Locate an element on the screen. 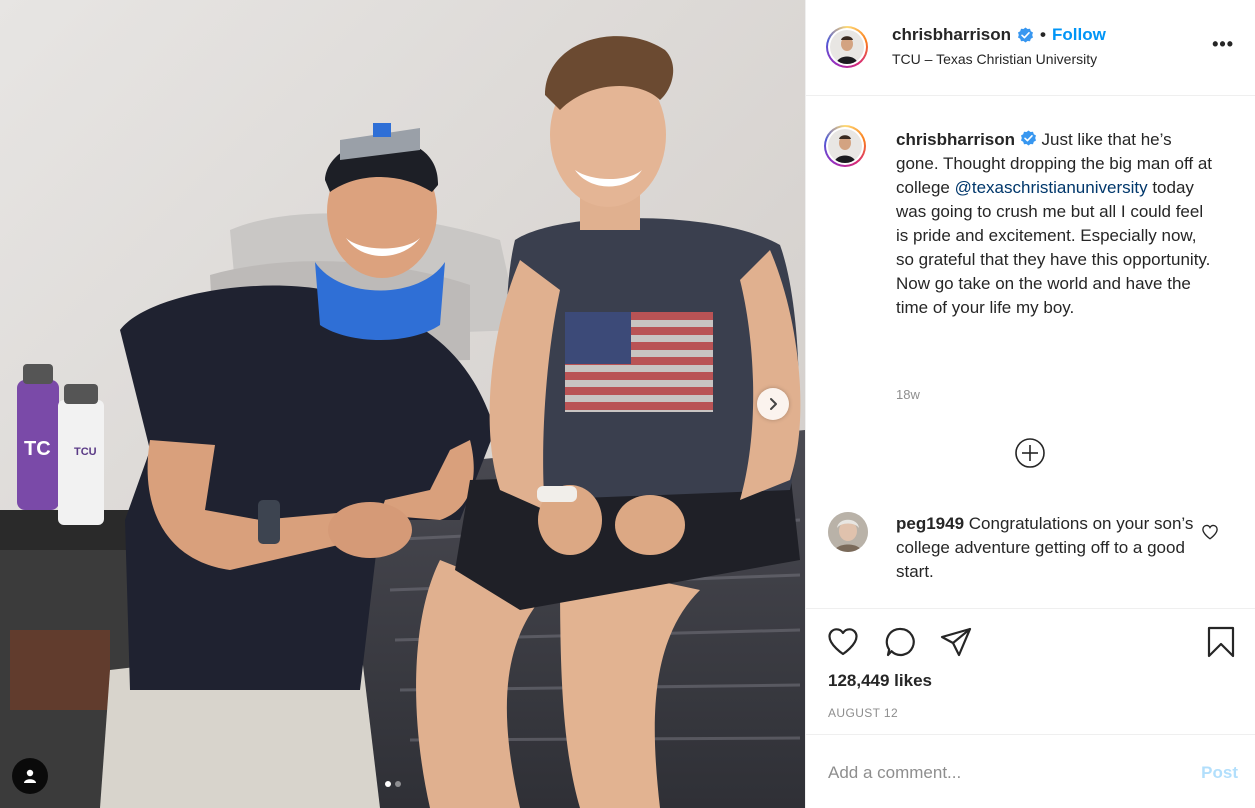 This screenshot has width=1255, height=808. more-options-button: ••• is located at coordinates (1223, 44).